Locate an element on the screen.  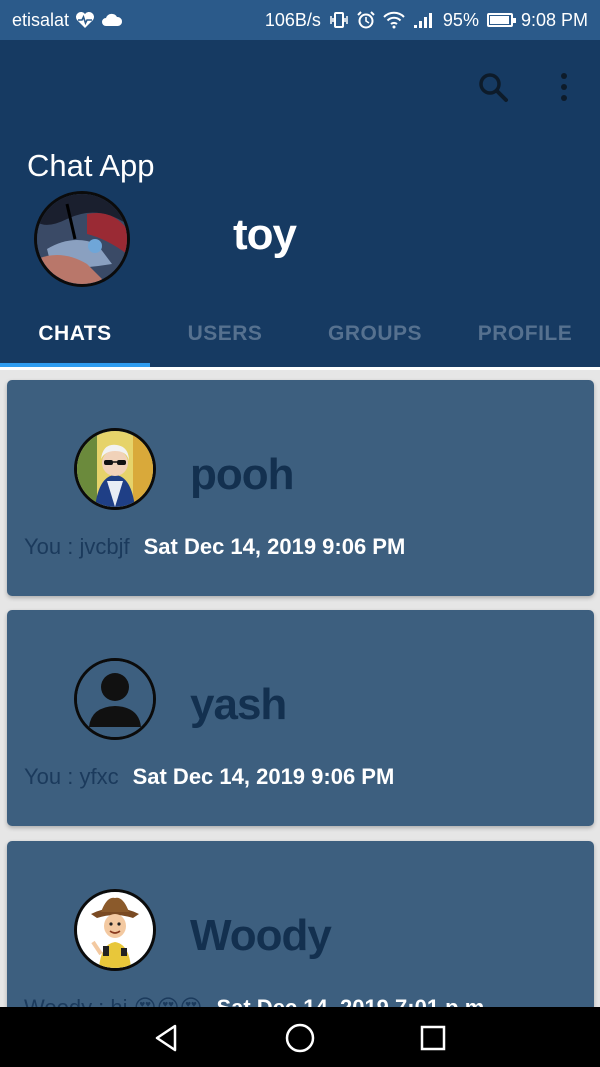
tab-groups: GROUPS is located at coordinates (375, 333).